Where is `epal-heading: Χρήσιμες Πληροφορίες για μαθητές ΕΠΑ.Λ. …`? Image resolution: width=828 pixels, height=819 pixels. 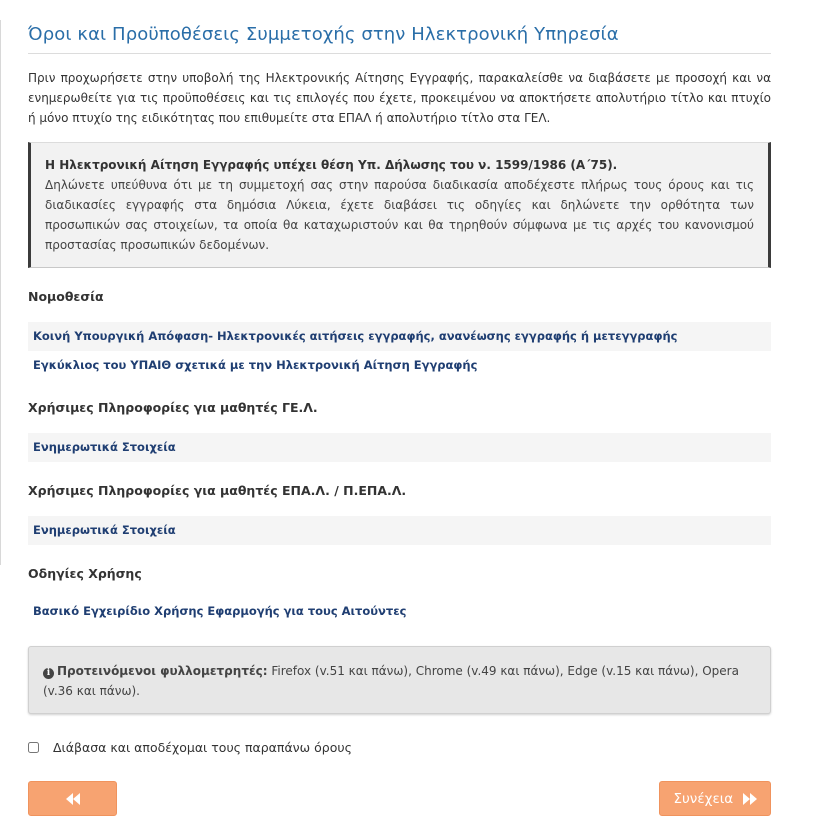
epal-heading: Χρήσιμες Πληροφορίες για μαθητές ΕΠΑ.Λ. … is located at coordinates (217, 490).